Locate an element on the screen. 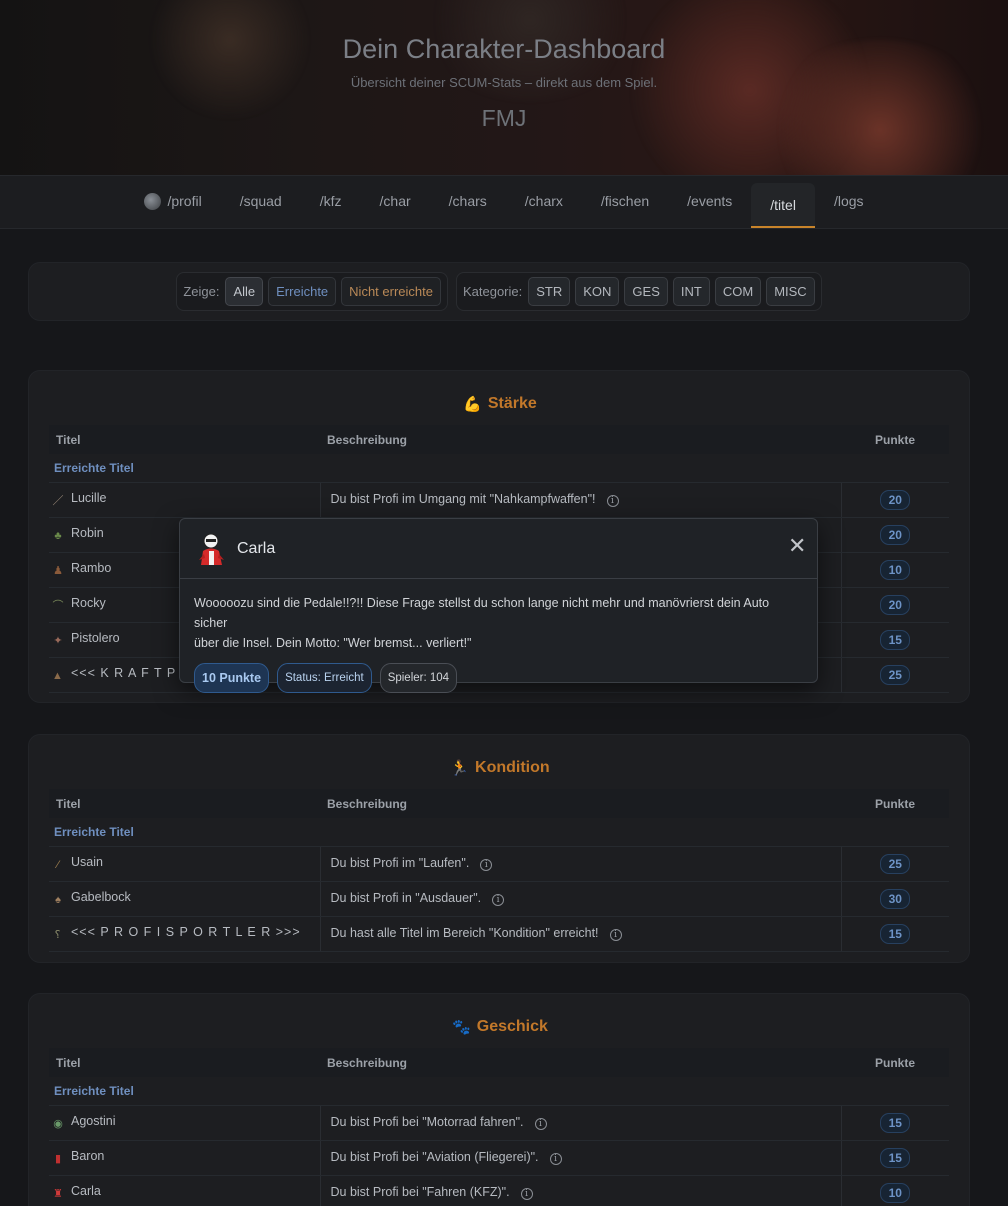 The width and height of the screenshot is (1008, 1206). racer-avatar-icon is located at coordinates (211, 549).